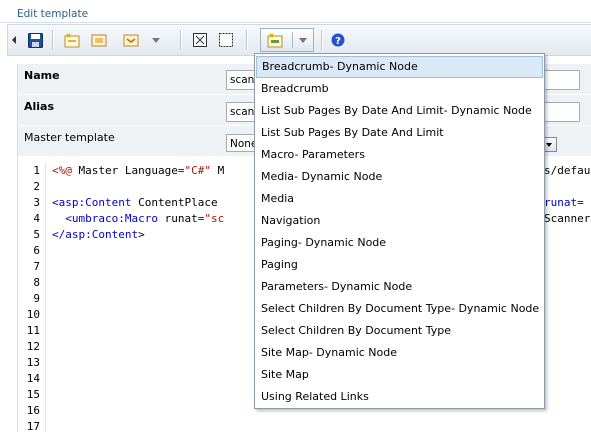 This screenshot has height=435, width=591. What do you see at coordinates (399, 155) in the screenshot?
I see `menu-item: Macro- Parameters` at bounding box center [399, 155].